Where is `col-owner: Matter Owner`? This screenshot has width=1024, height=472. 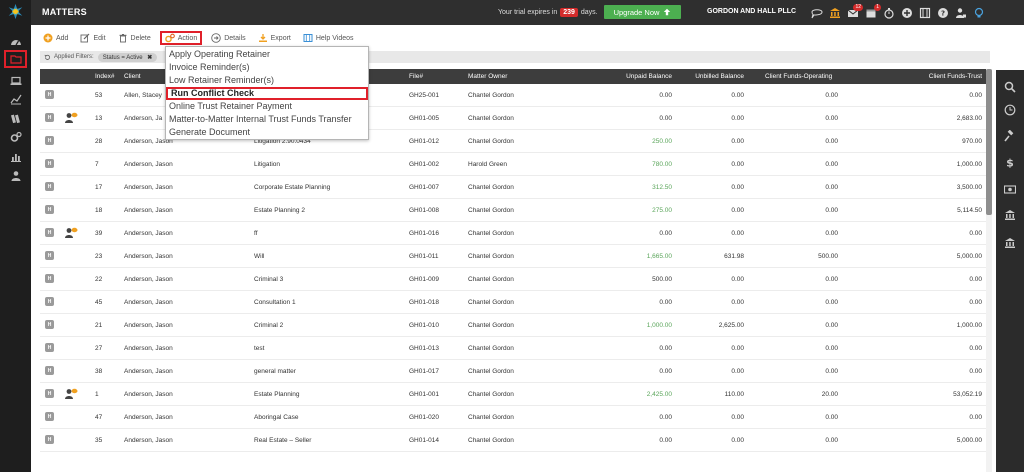 col-owner: Matter Owner is located at coordinates (487, 76).